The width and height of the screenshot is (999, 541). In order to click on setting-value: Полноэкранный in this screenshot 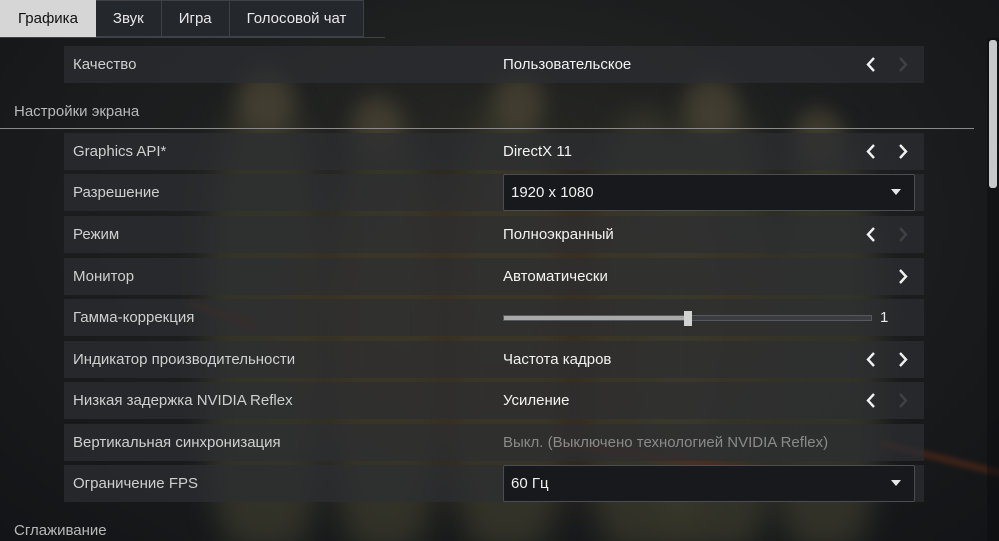, I will do `click(558, 234)`.